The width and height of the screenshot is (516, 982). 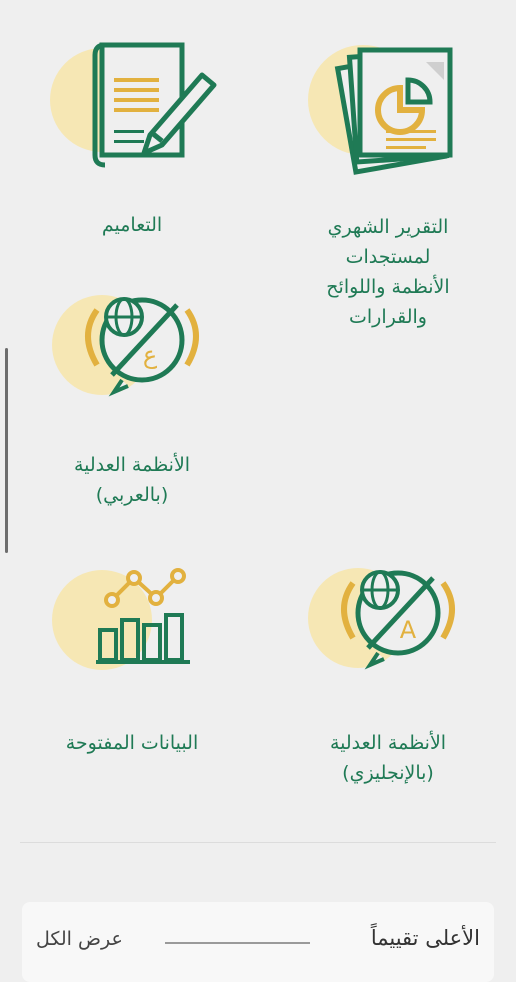 I want to click on document-pen-icon, so click(x=133, y=105).